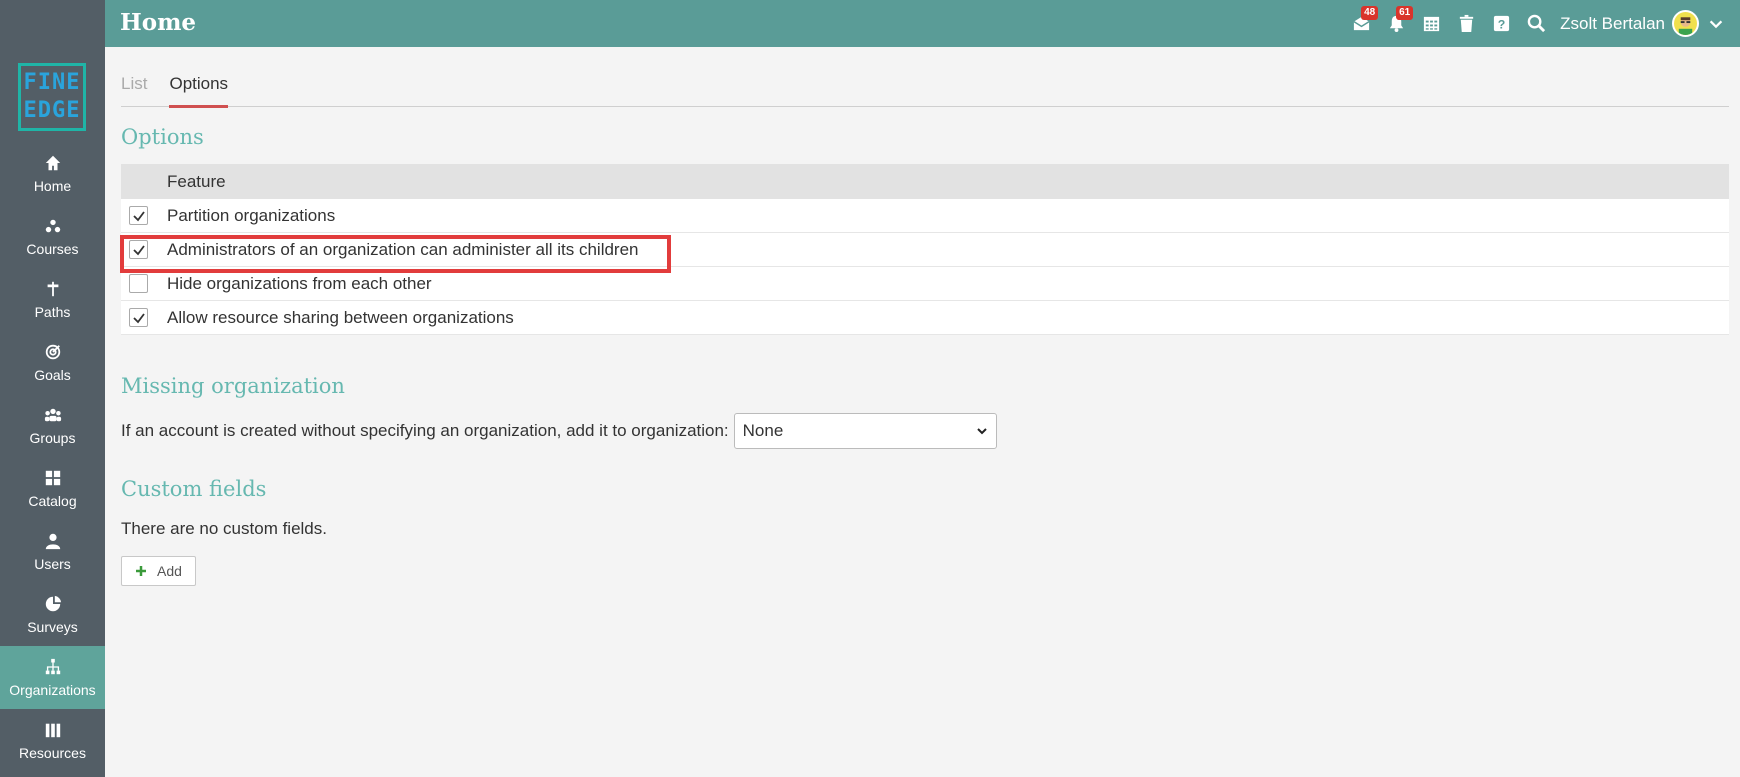 Image resolution: width=1740 pixels, height=777 pixels. I want to click on user-name: Zsolt Bertalan, so click(1612, 24).